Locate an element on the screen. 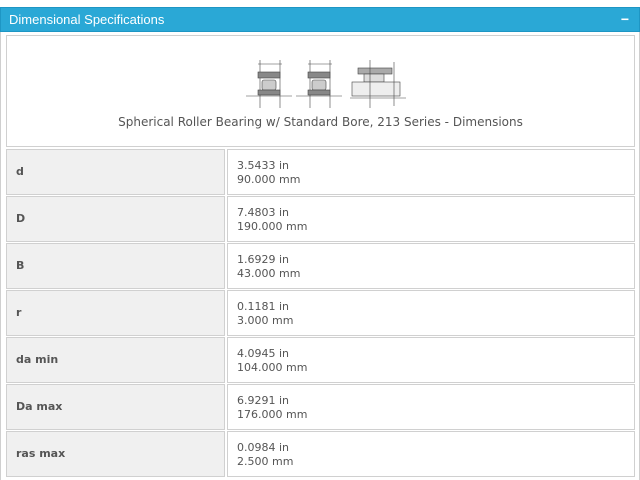 This screenshot has width=640, height=480. row-label: d is located at coordinates (115, 172).